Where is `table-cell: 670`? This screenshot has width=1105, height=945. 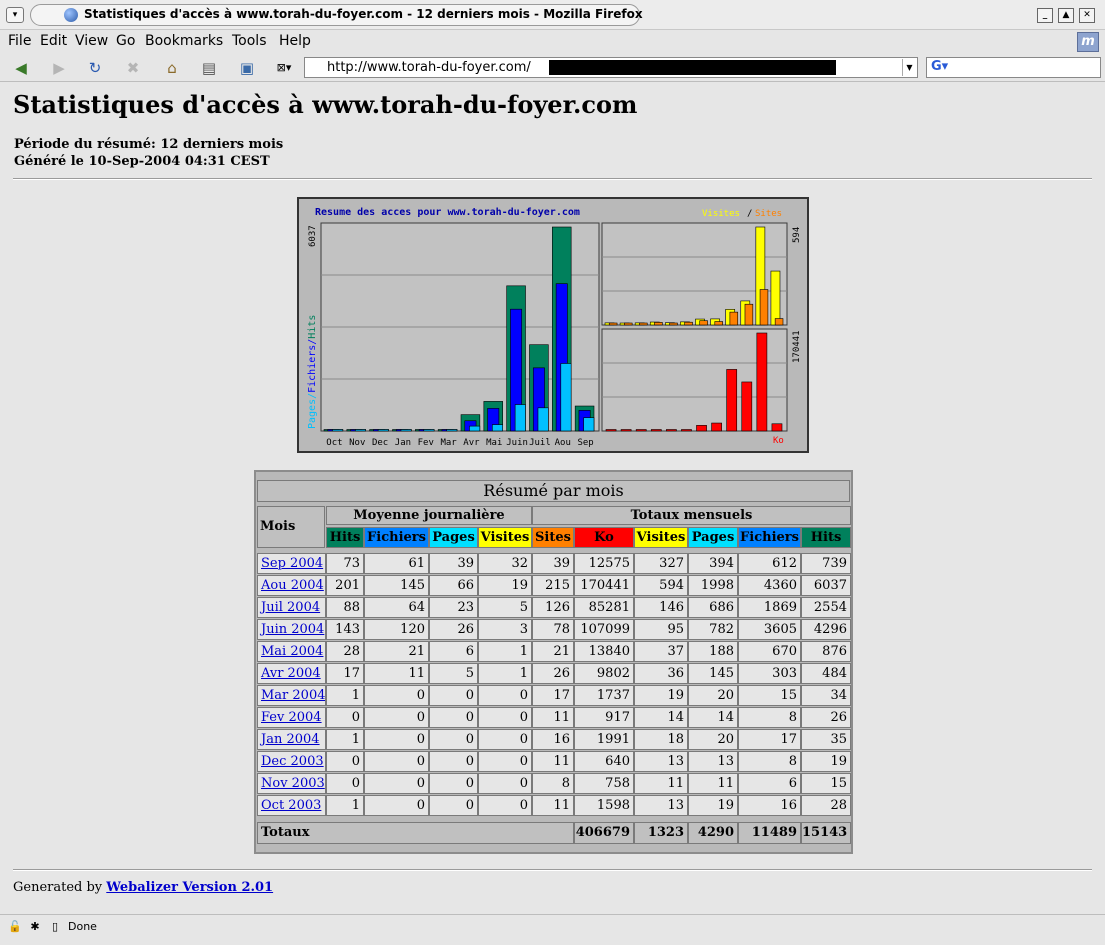 table-cell: 670 is located at coordinates (769, 651).